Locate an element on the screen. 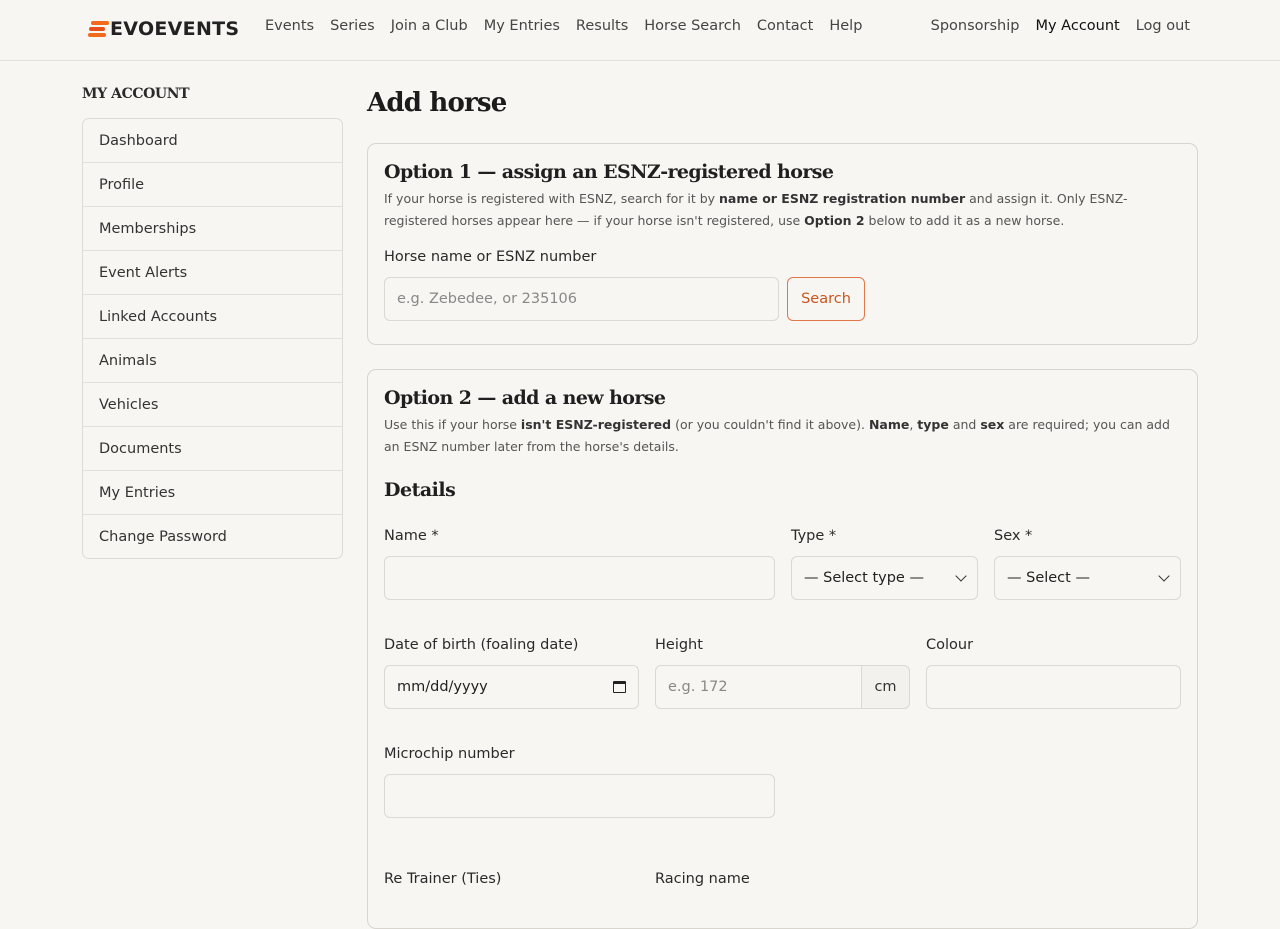 The image size is (1280, 929). sidebar-item-vehicles: Vehicles is located at coordinates (212, 404).